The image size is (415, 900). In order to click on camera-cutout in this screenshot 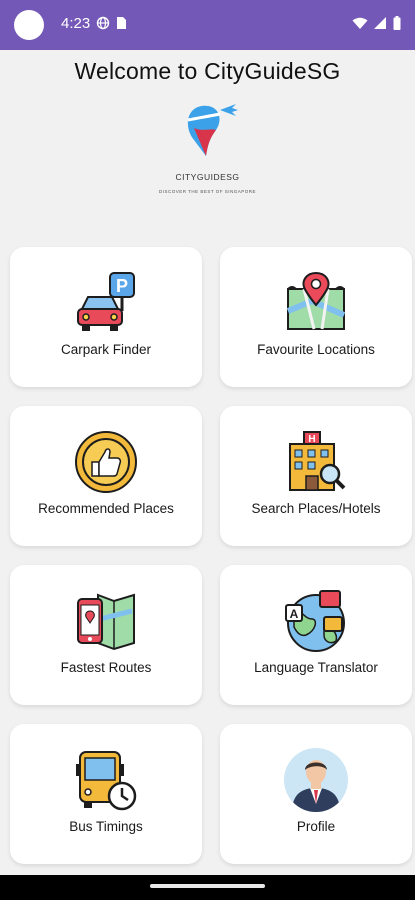, I will do `click(29, 25)`.